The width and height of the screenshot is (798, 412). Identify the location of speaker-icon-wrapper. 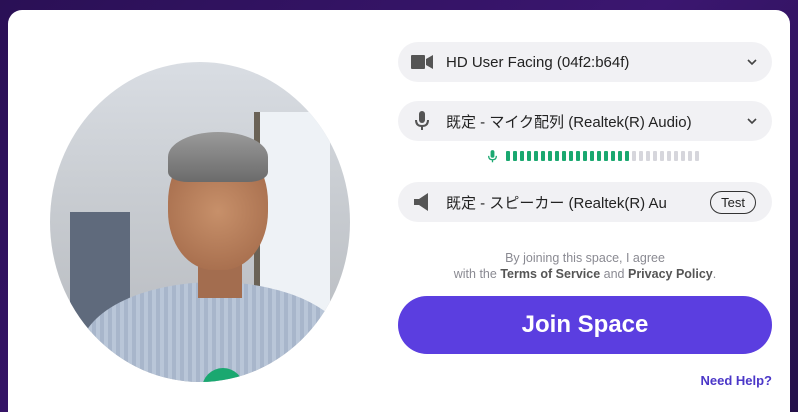
(422, 202).